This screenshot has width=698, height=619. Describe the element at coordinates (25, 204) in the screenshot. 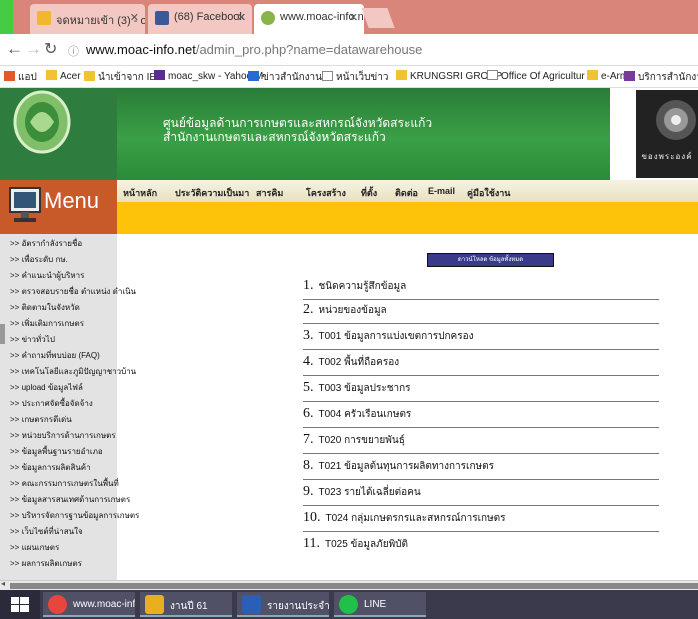

I see `monitor-icon` at that location.